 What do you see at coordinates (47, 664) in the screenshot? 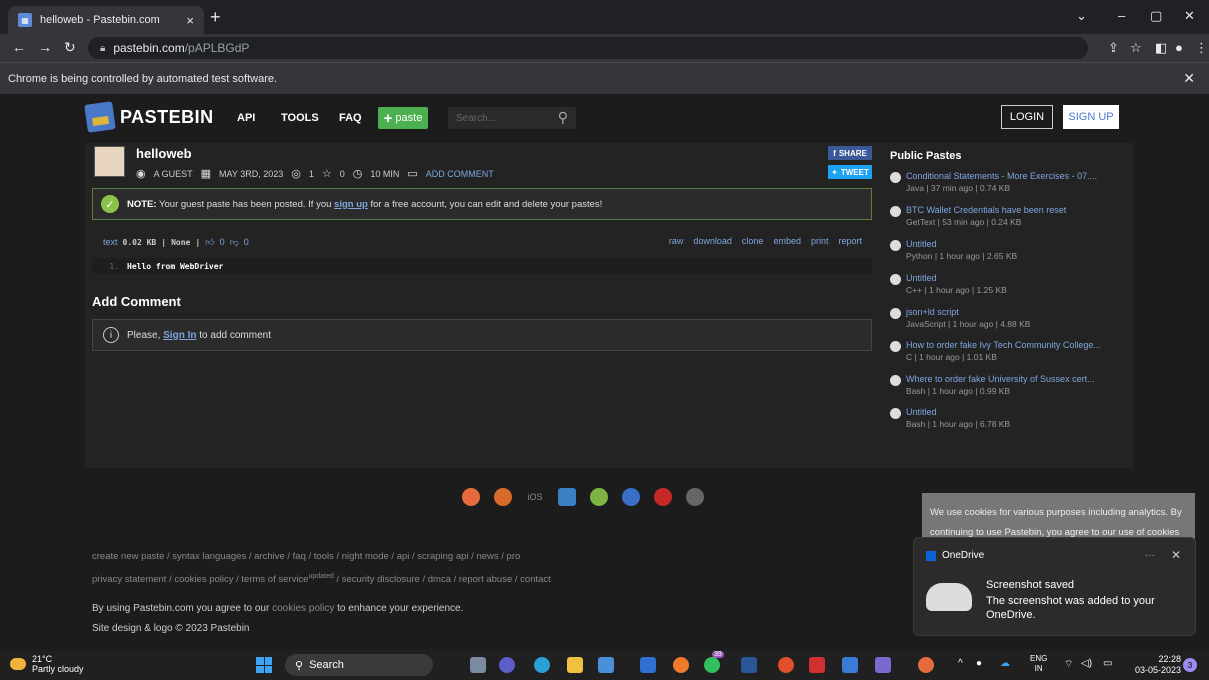
I see `weather-widget: 21°C Partly cloudy` at bounding box center [47, 664].